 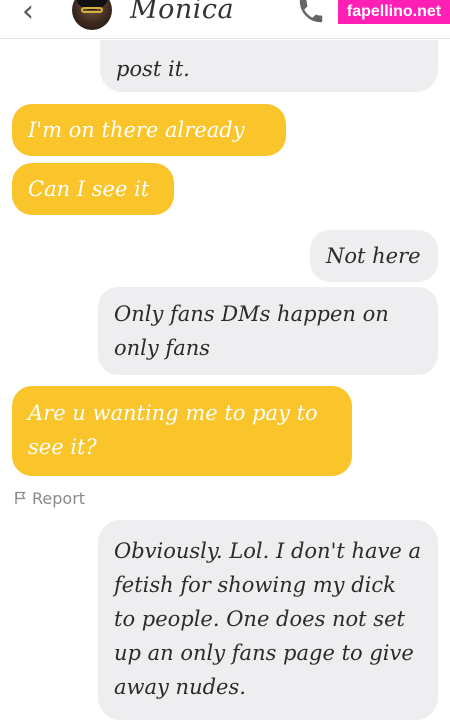 What do you see at coordinates (149, 130) in the screenshot?
I see `message-bubble-received: I'm on there already` at bounding box center [149, 130].